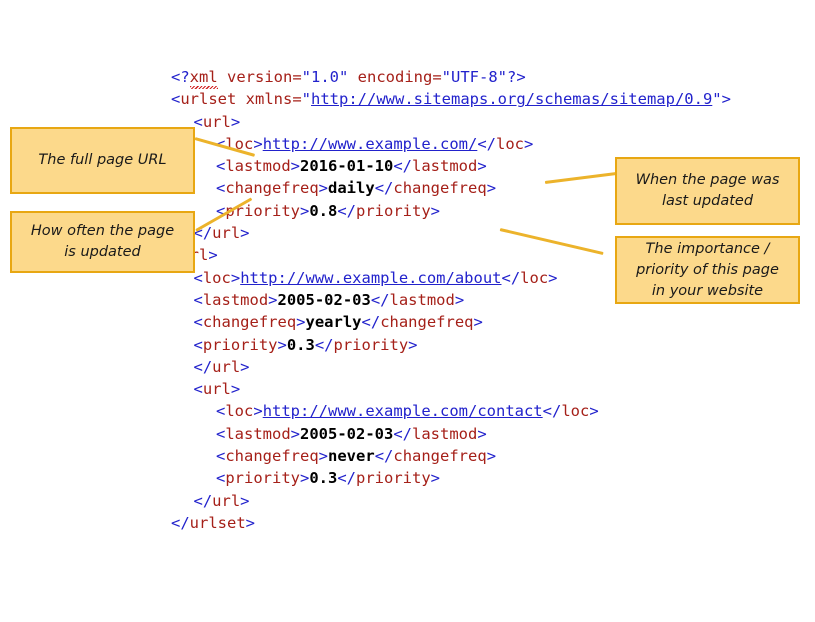 This screenshot has height=622, width=815. What do you see at coordinates (707, 201) in the screenshot?
I see `callout-text-line: last updated` at bounding box center [707, 201].